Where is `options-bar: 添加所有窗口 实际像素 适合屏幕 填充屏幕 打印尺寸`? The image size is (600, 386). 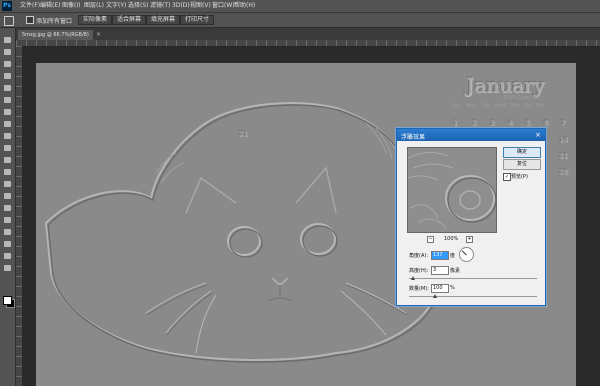 options-bar: 添加所有窗口 实际像素 适合屏幕 填充屏幕 打印尺寸 is located at coordinates (300, 20).